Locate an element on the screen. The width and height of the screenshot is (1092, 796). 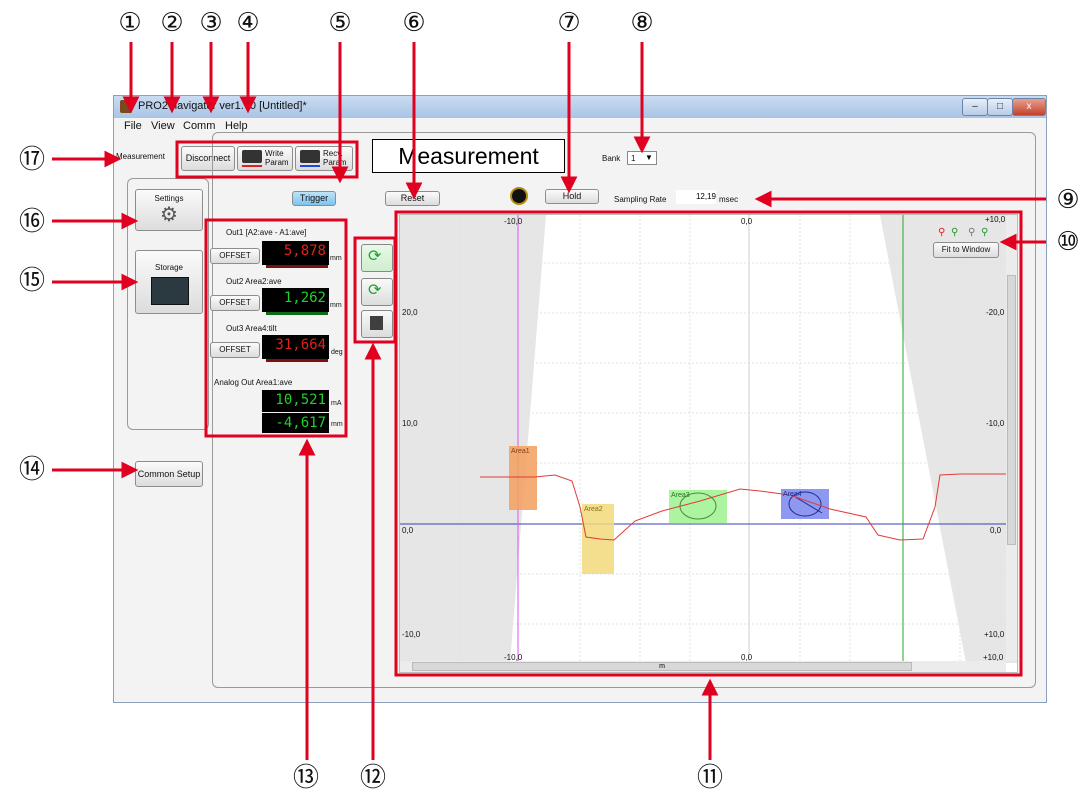
highlight-output-panel is located at coordinates (276, 328).